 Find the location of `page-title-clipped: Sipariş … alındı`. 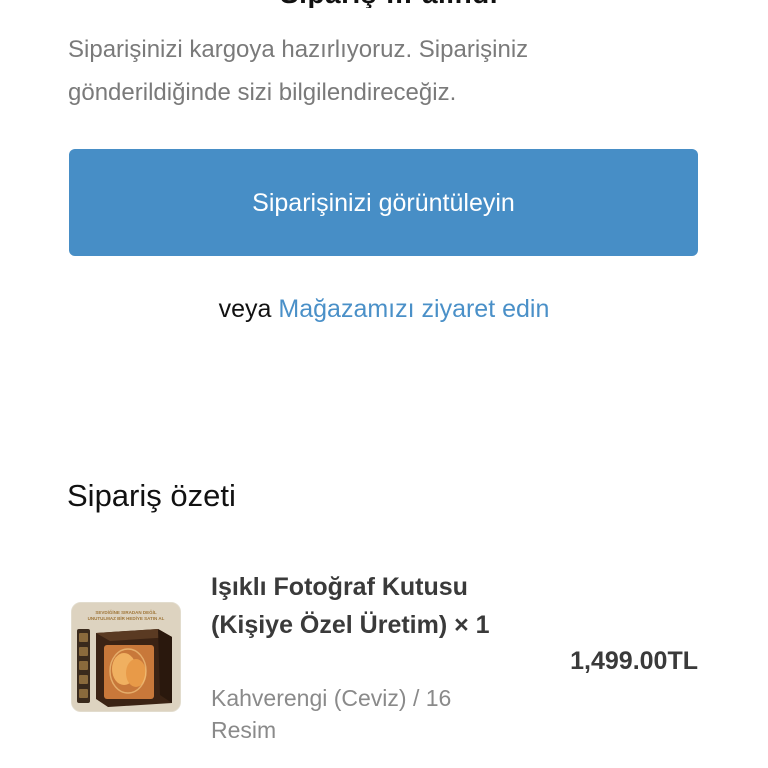

page-title-clipped: Sipariş … alındı is located at coordinates (384, 4).